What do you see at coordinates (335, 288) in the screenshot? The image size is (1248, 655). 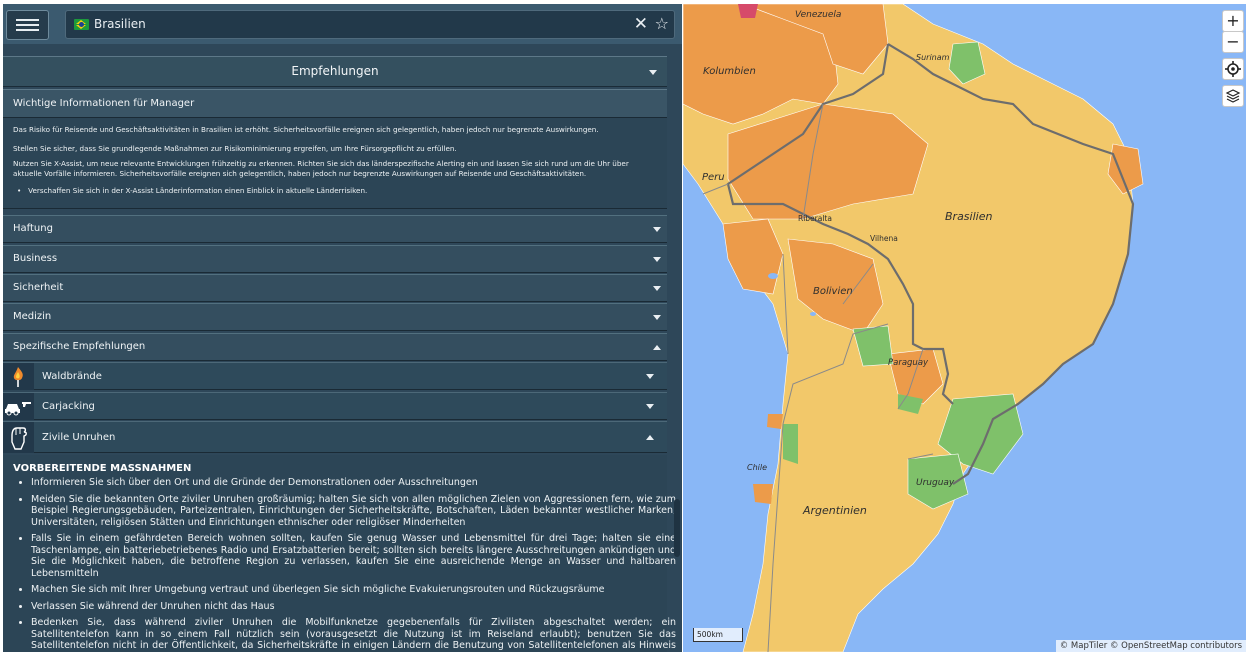 I see `section-sicherheit: Sicherheit` at bounding box center [335, 288].